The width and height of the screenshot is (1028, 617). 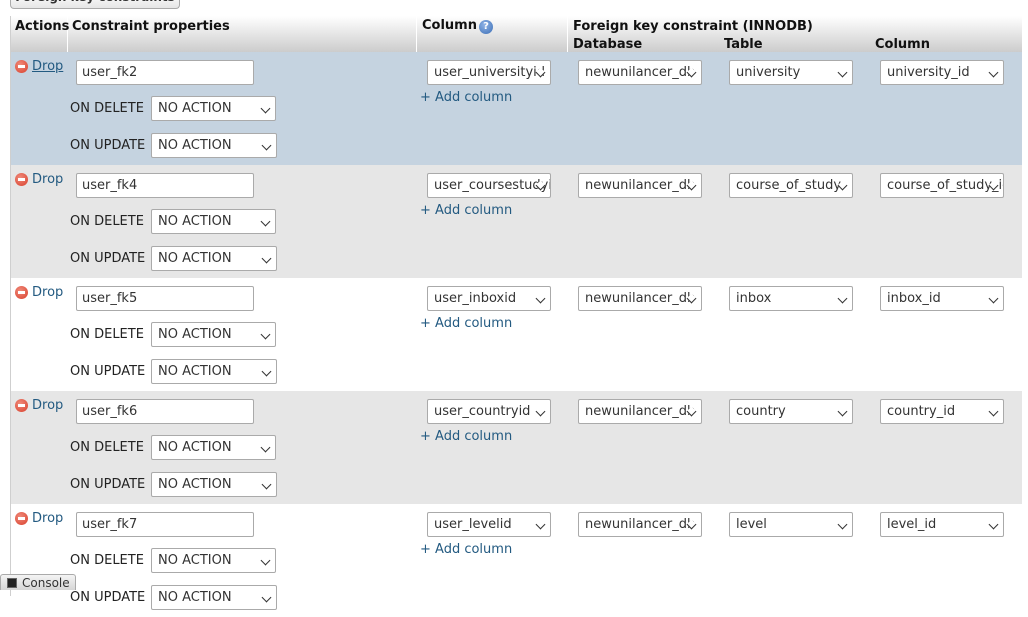 I want to click on table-select: level, so click(x=791, y=524).